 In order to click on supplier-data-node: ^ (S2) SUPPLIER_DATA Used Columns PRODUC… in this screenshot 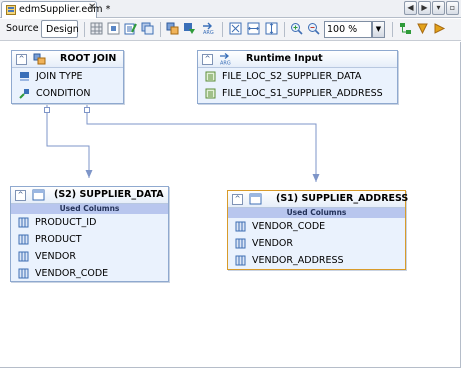, I will do `click(89, 234)`.